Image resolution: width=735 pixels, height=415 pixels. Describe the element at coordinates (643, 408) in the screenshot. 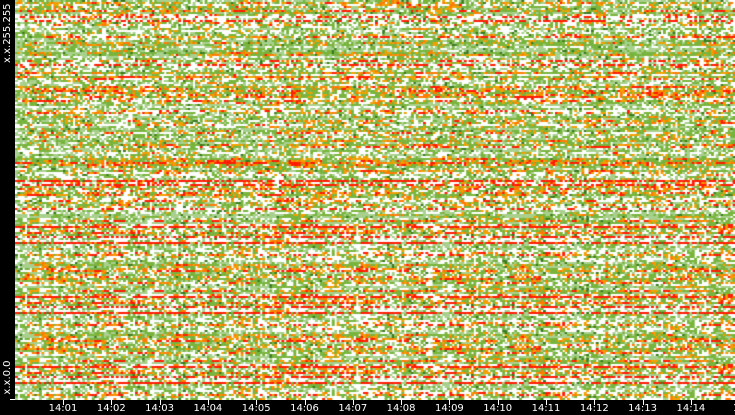

I see `x-tick-label: 14:13` at that location.